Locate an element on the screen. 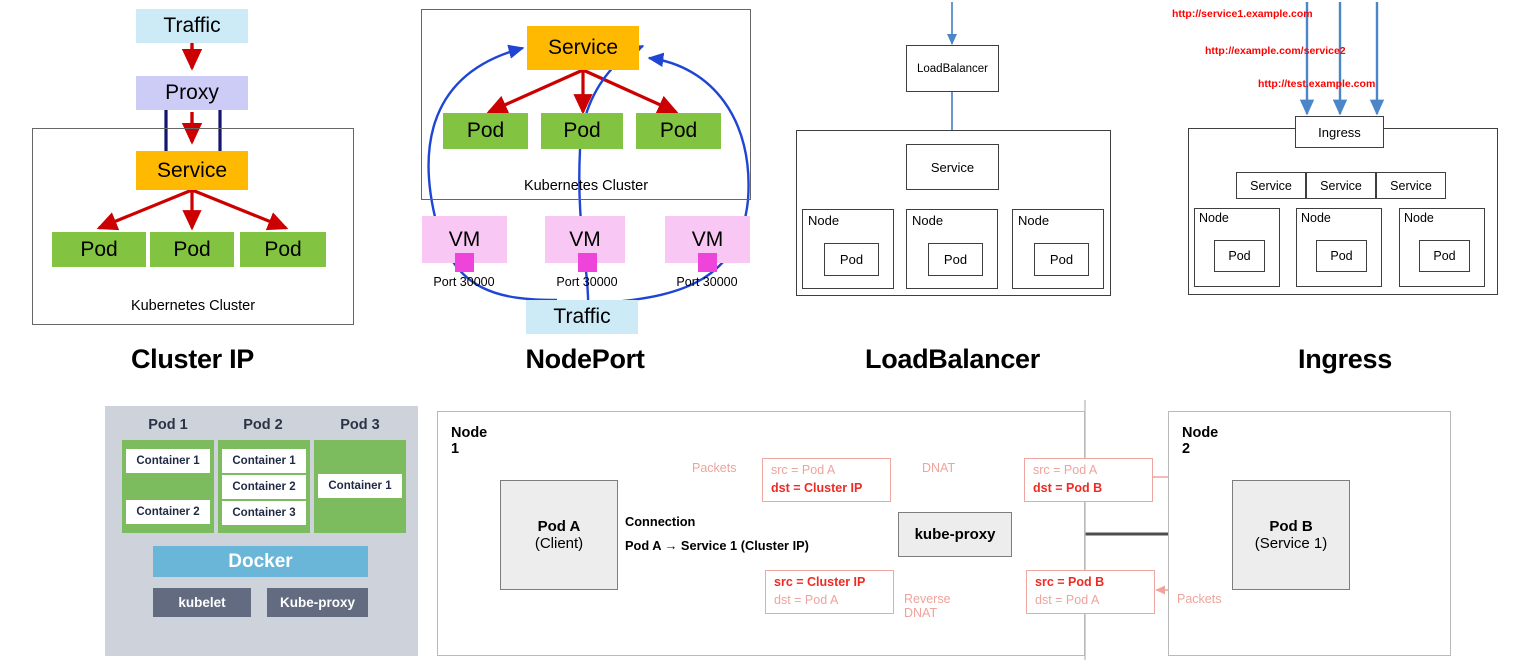  ingress-title: Ingress is located at coordinates (1345, 358).